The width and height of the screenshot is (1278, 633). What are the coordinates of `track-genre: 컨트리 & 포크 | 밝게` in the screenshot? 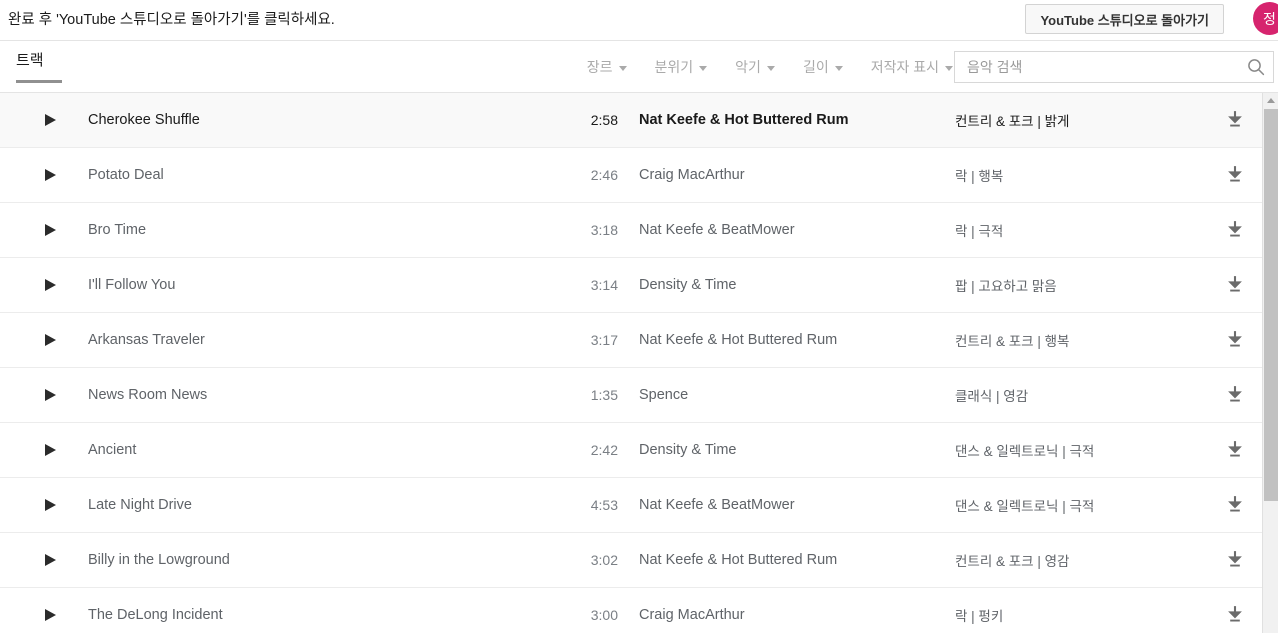 It's located at (1012, 121).